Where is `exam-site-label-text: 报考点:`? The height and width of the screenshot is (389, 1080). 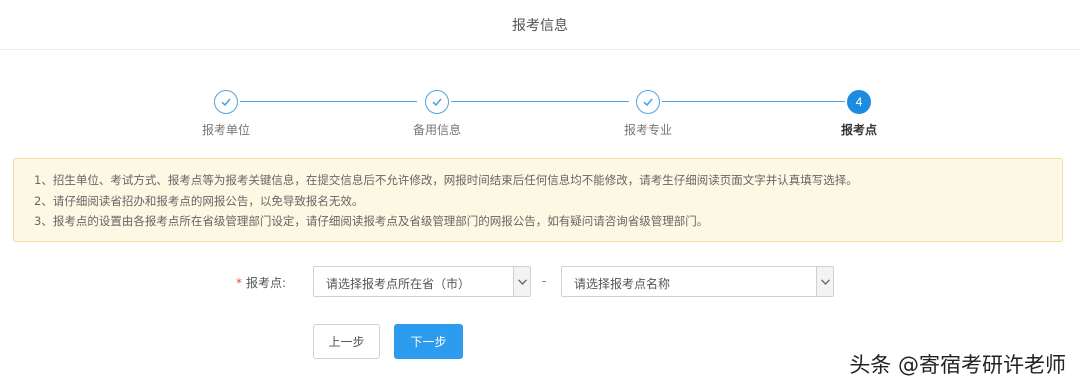 exam-site-label-text: 报考点: is located at coordinates (266, 283).